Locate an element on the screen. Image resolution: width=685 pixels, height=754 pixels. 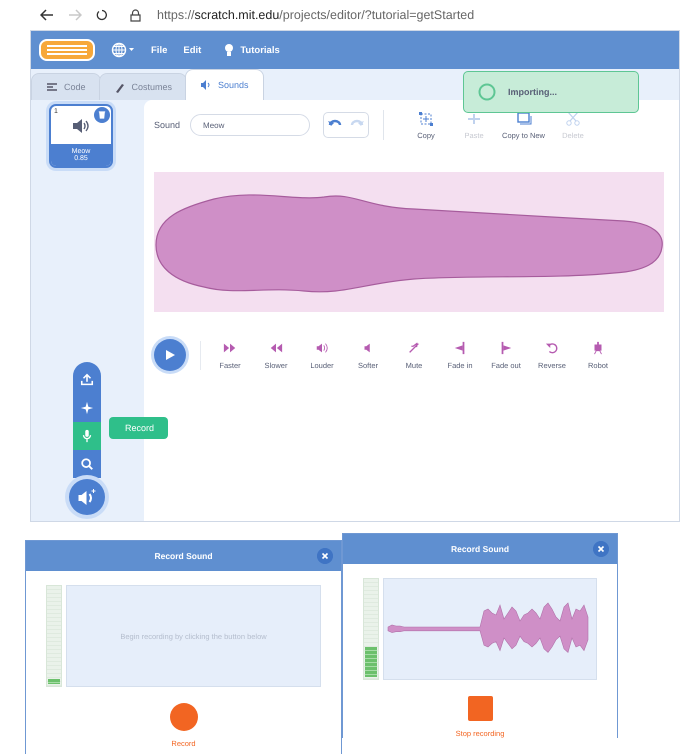
language-menu-icon is located at coordinates (123, 50).